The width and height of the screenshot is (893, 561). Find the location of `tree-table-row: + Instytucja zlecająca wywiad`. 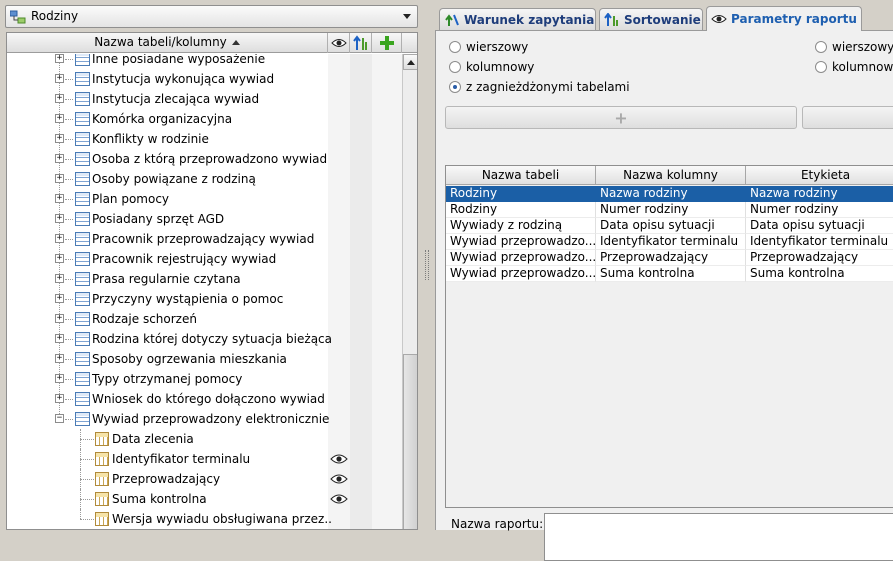

tree-table-row: + Instytucja zlecająca wywiad is located at coordinates (204, 99).